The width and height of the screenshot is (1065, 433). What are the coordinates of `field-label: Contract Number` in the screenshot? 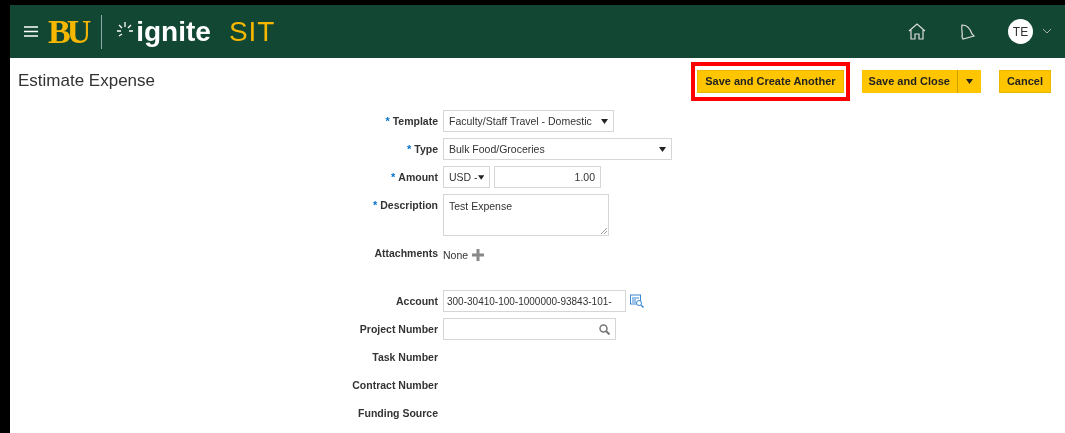 It's located at (395, 385).